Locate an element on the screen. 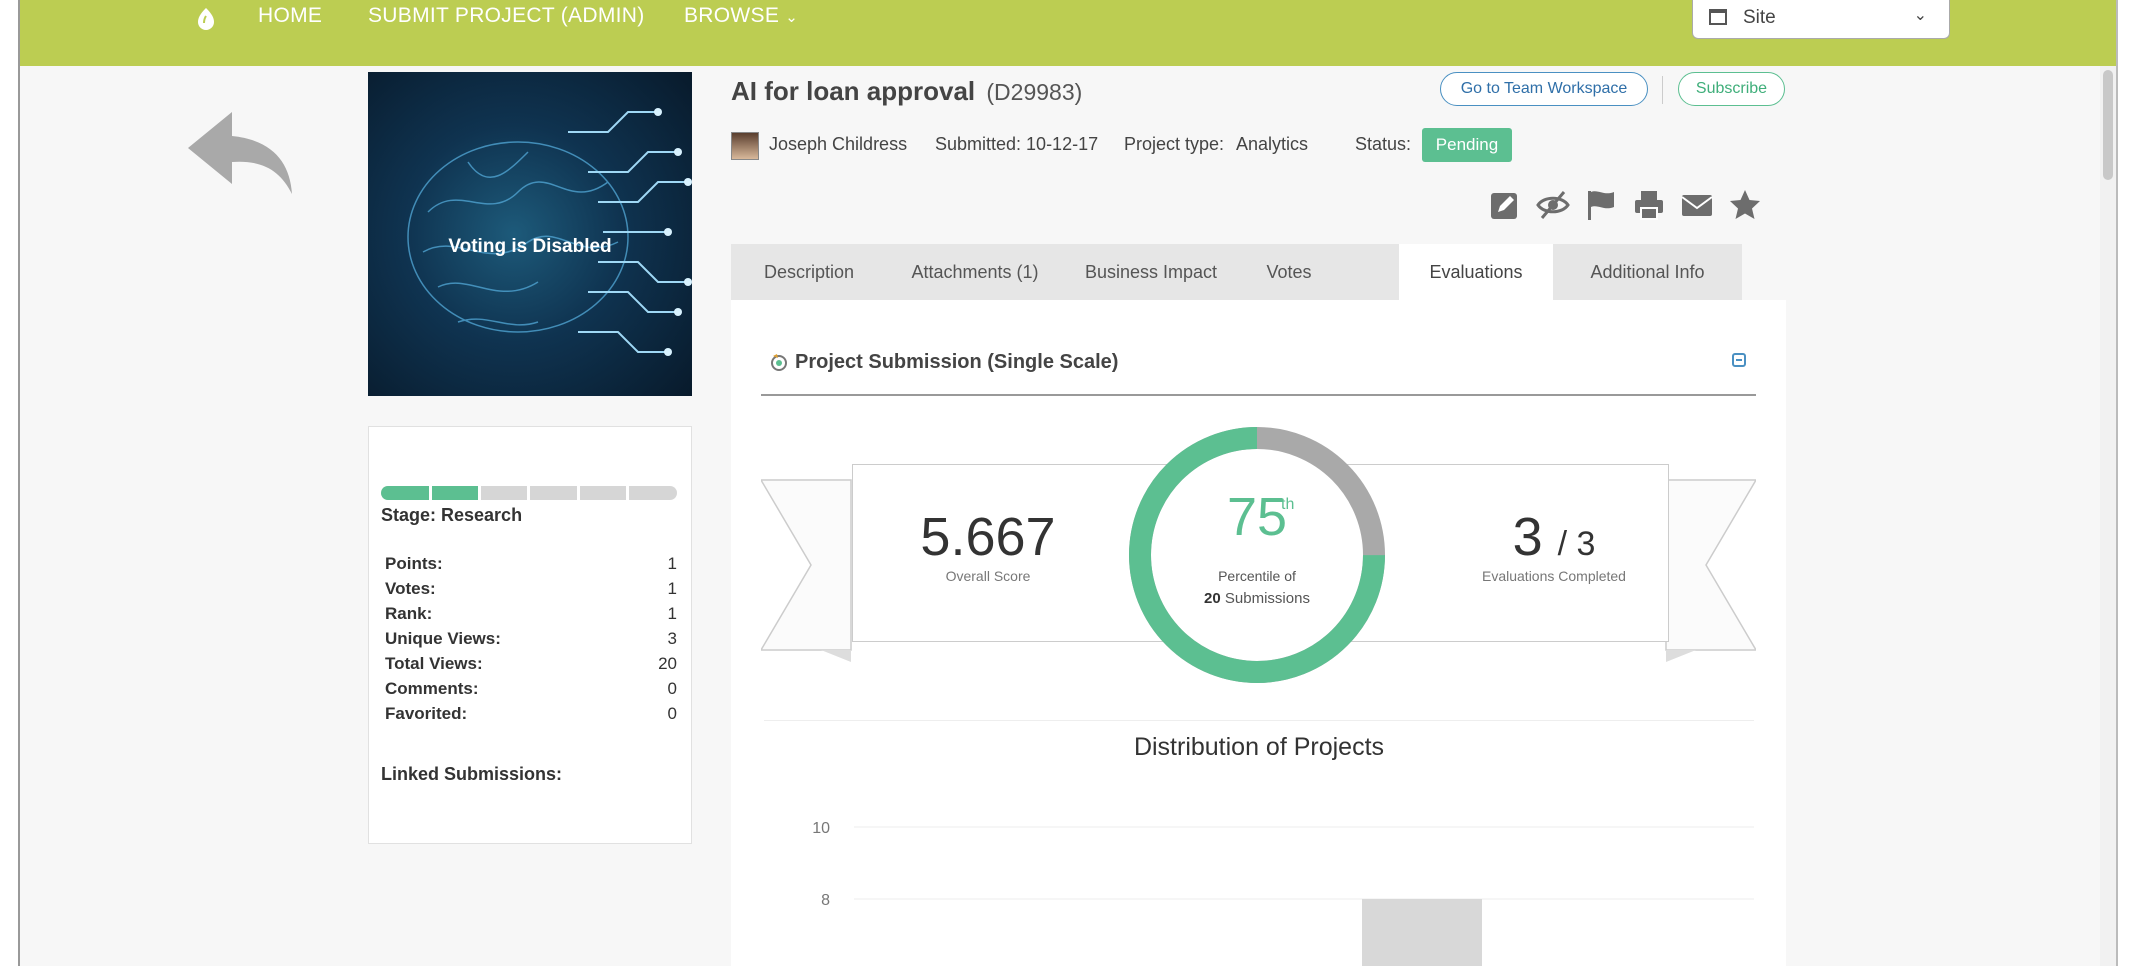 The height and width of the screenshot is (966, 2141). scrollbar-thumb is located at coordinates (2108, 125).